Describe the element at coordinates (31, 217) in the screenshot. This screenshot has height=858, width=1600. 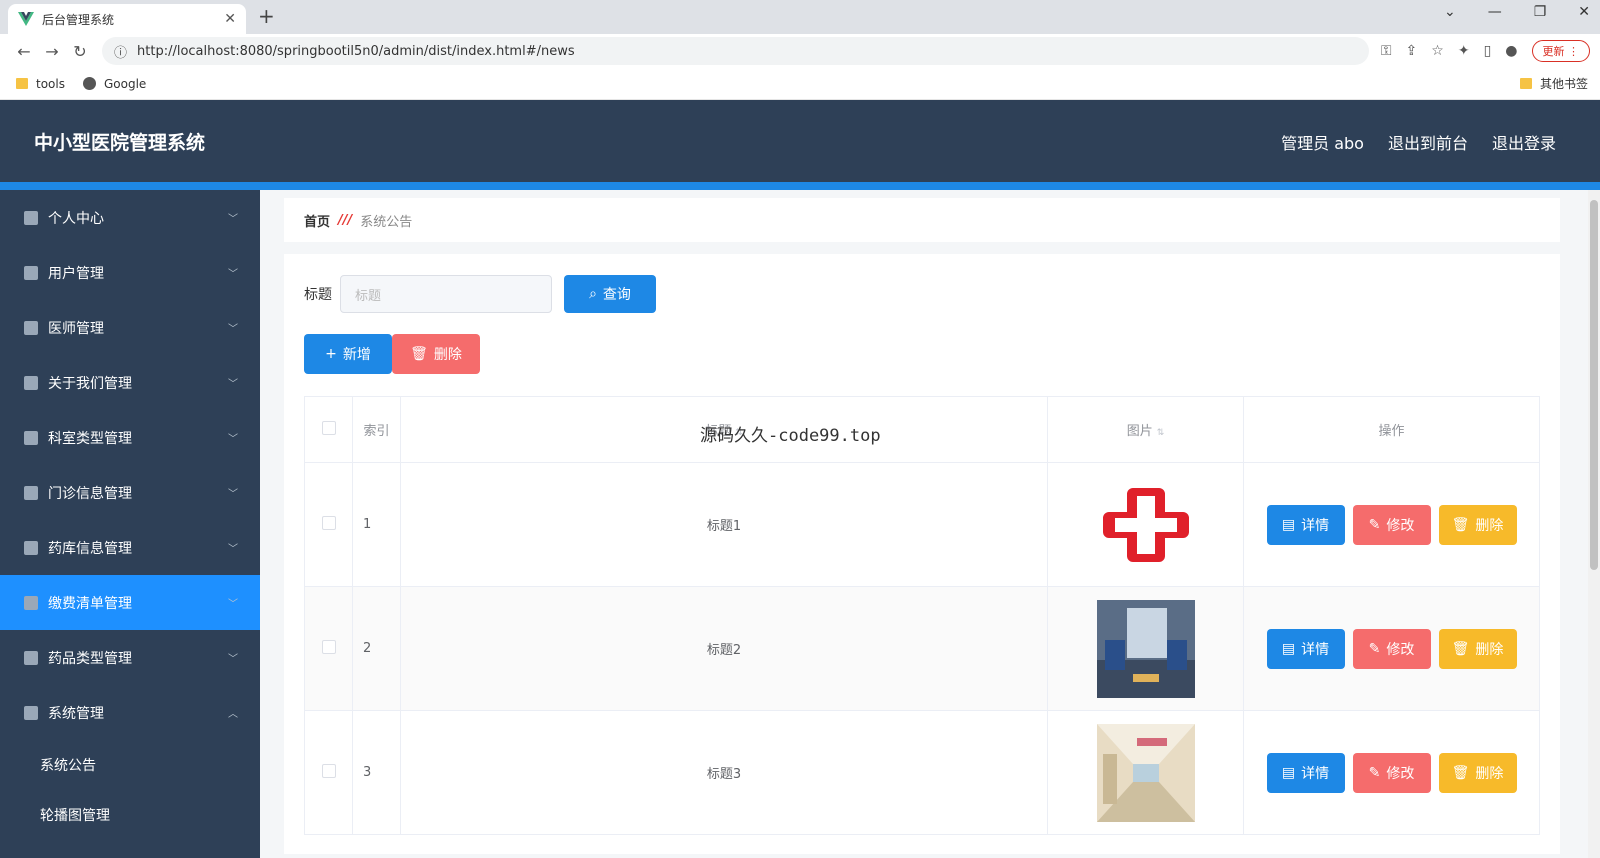
I see `user-icon` at that location.